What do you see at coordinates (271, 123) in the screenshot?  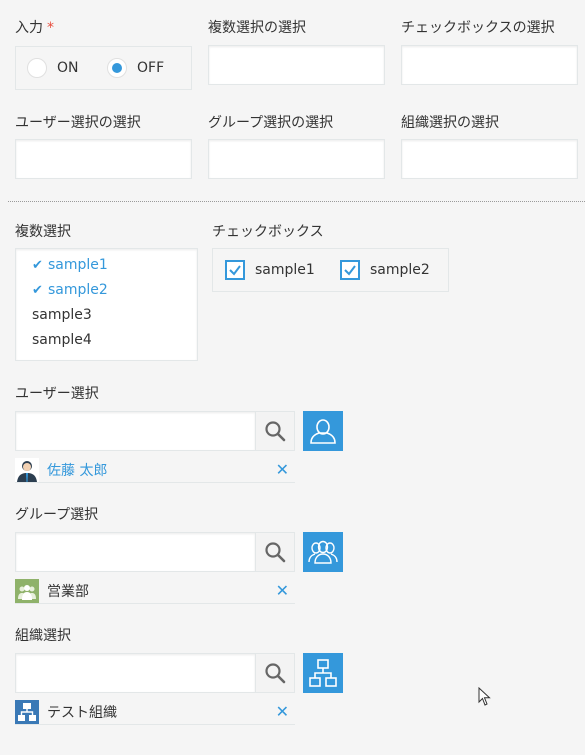 I see `group-selection-label: グループ選択の選択` at bounding box center [271, 123].